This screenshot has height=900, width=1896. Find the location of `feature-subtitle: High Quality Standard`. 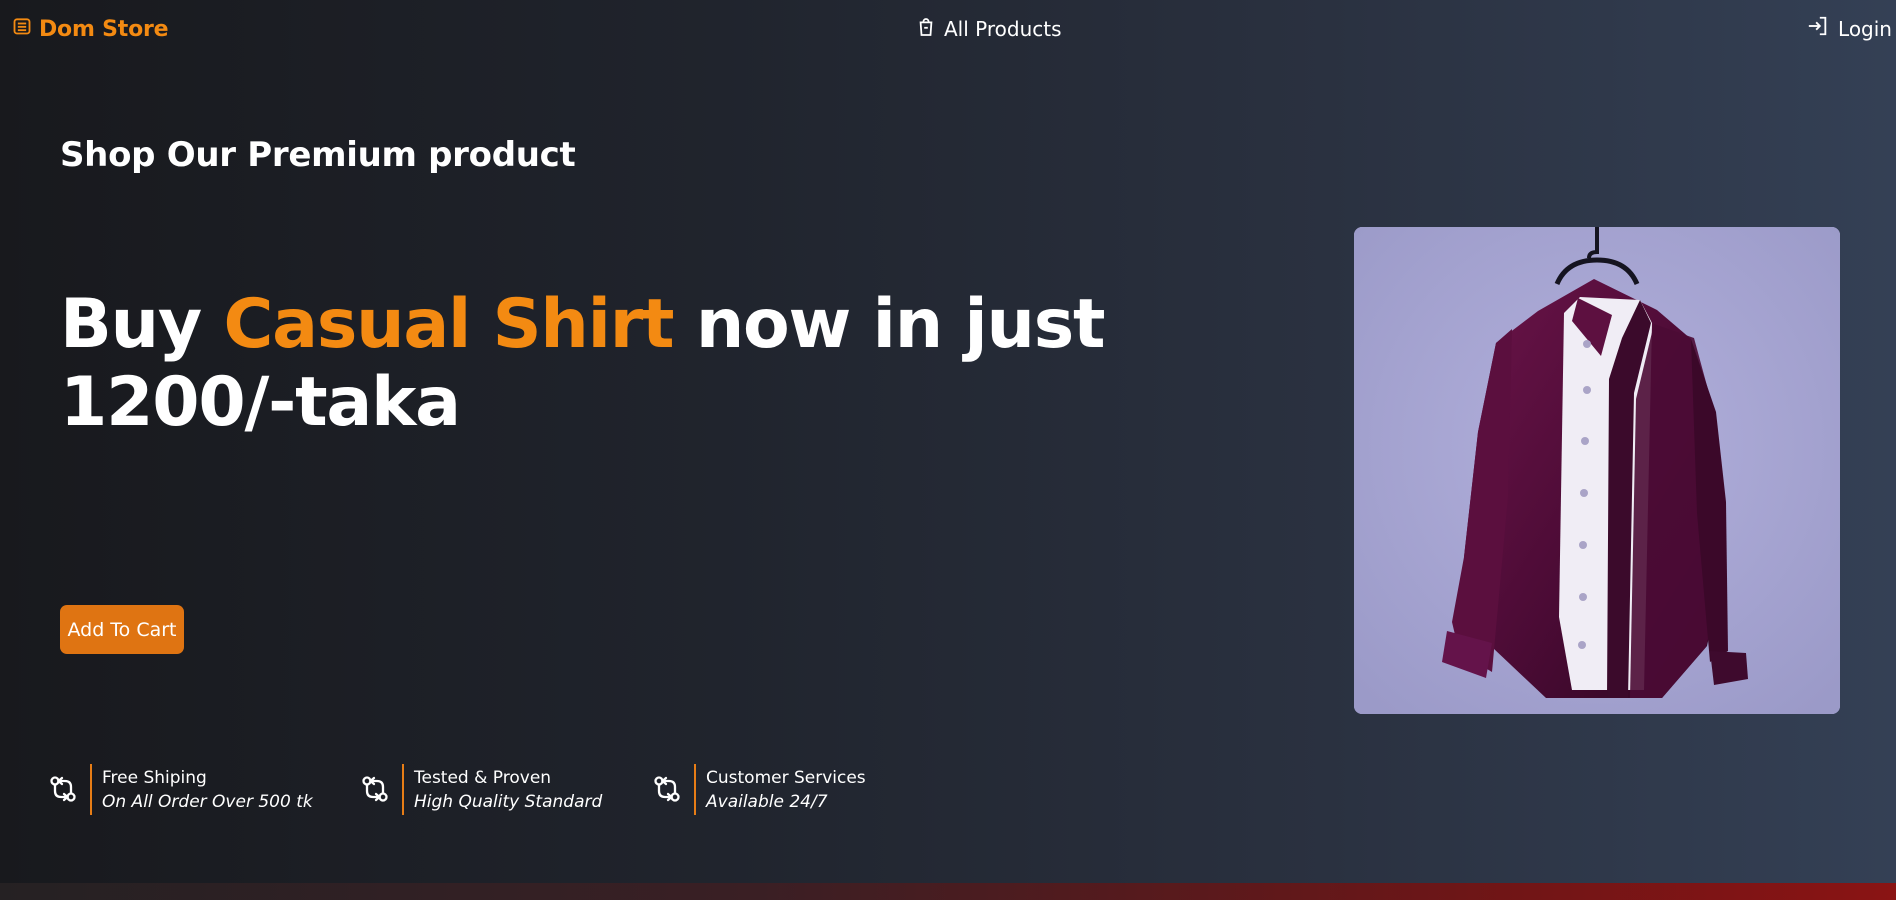

feature-subtitle: High Quality Standard is located at coordinates (508, 802).